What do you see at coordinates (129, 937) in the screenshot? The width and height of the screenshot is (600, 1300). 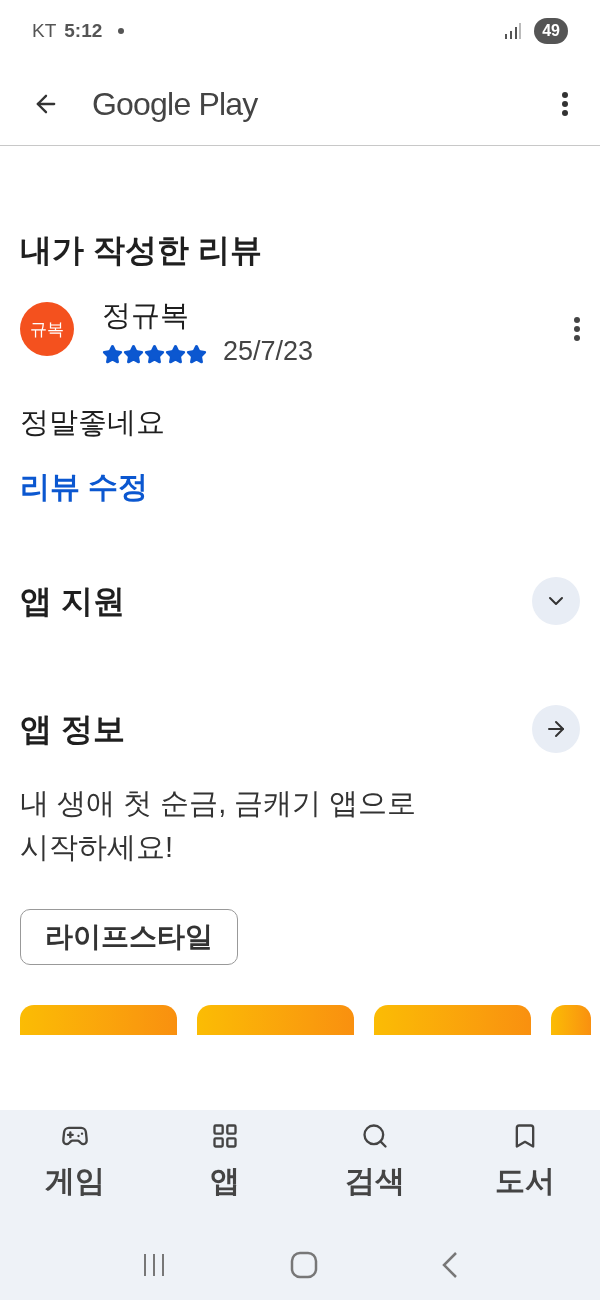 I see `category-chip: 라이프스타일` at bounding box center [129, 937].